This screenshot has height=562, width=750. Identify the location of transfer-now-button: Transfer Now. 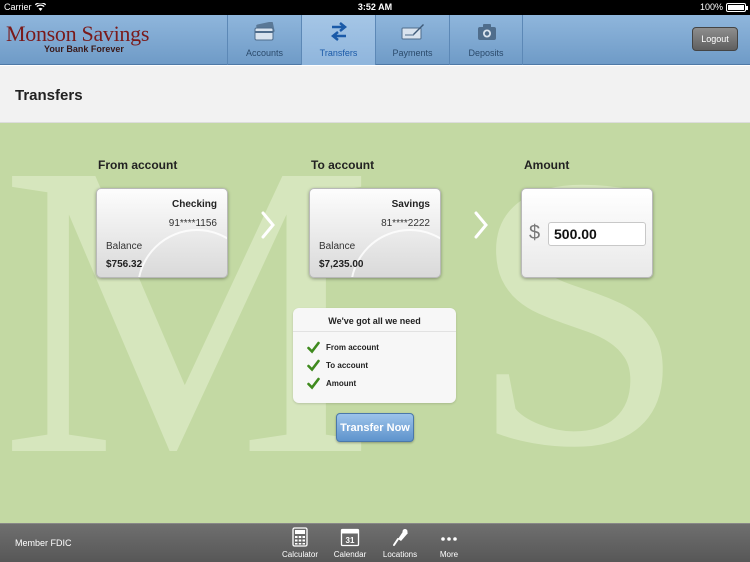
(375, 427).